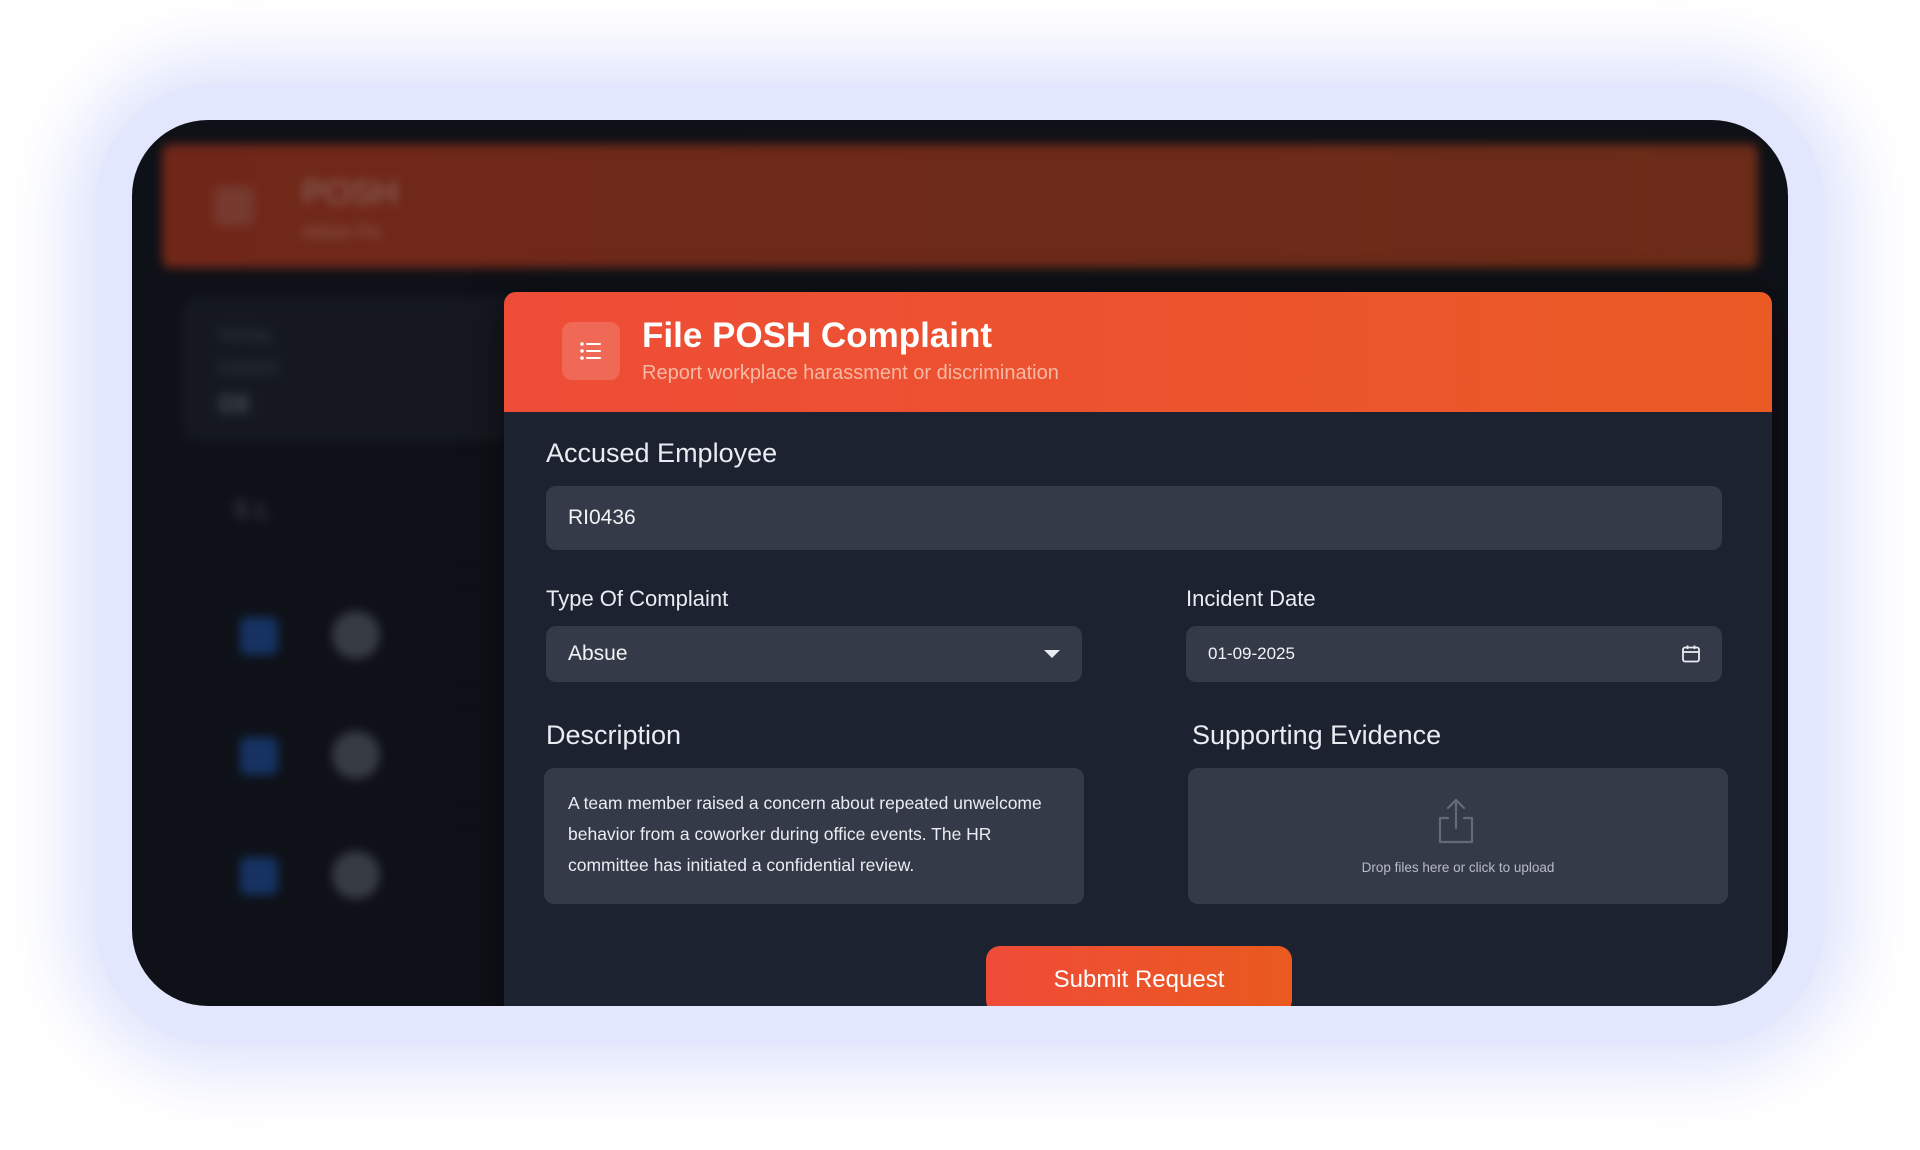 Image resolution: width=1920 pixels, height=1150 pixels. What do you see at coordinates (598, 653) in the screenshot?
I see `complaint-type-value: Absue` at bounding box center [598, 653].